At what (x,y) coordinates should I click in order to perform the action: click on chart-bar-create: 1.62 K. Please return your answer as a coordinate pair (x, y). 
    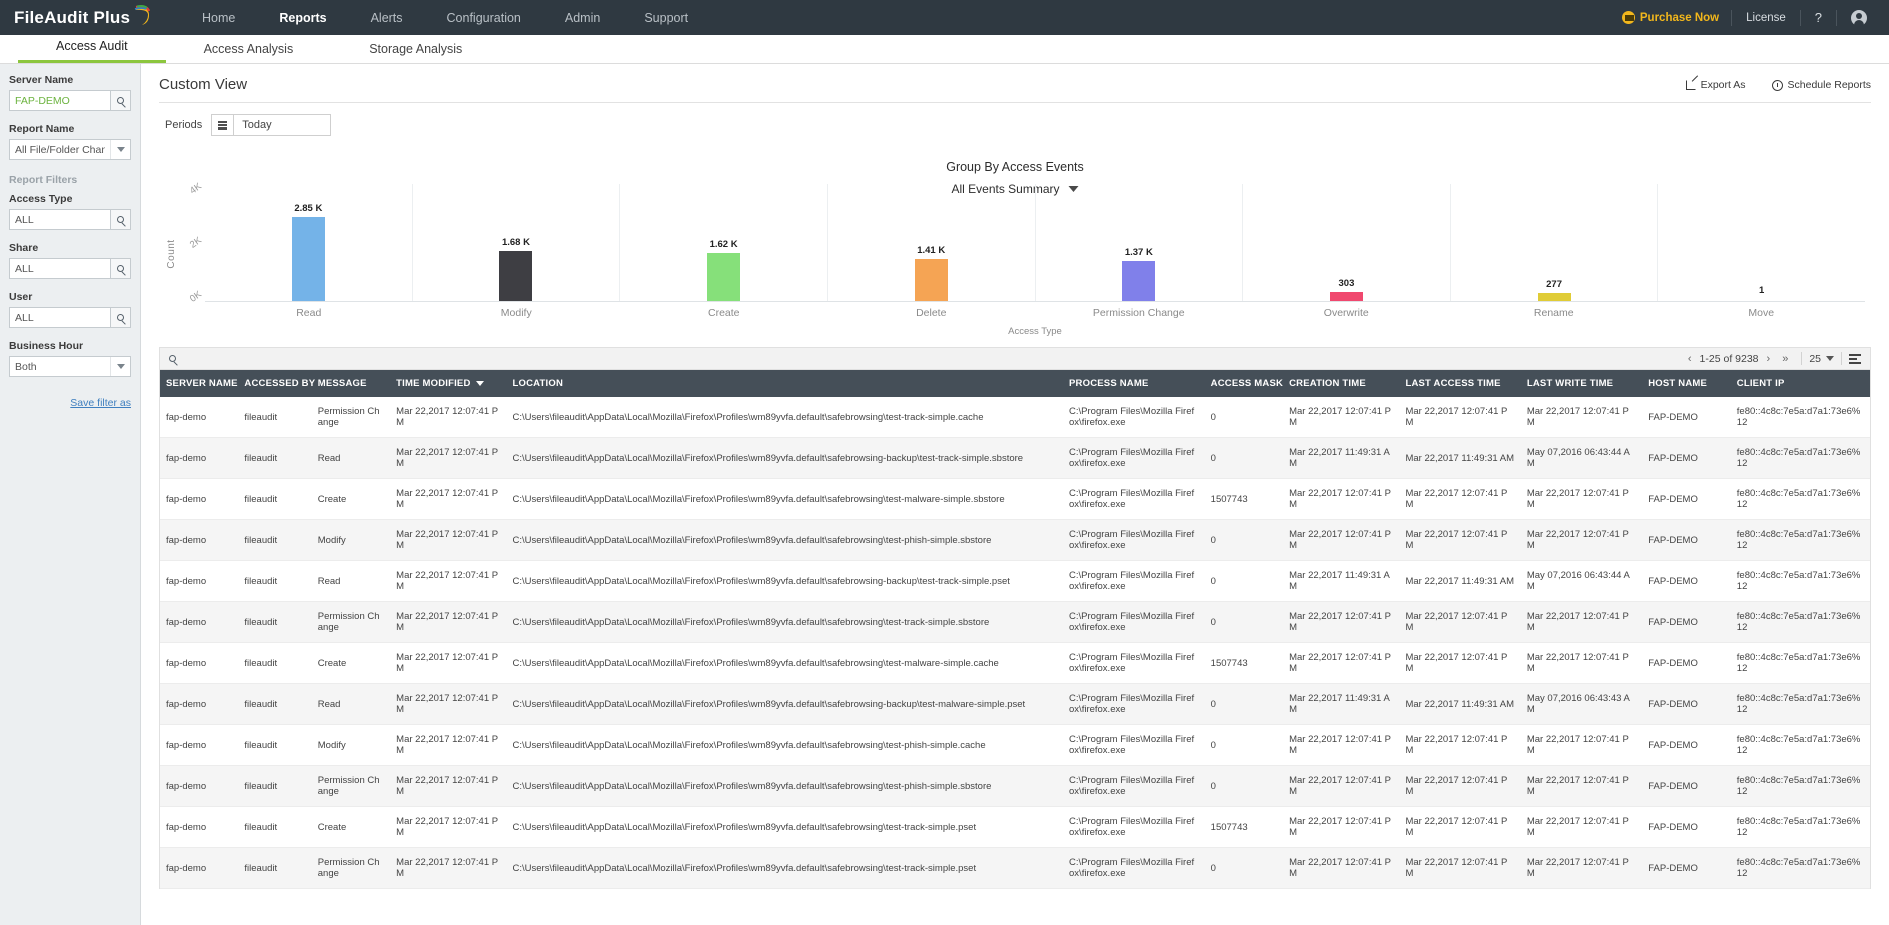
    Looking at the image, I should click on (724, 242).